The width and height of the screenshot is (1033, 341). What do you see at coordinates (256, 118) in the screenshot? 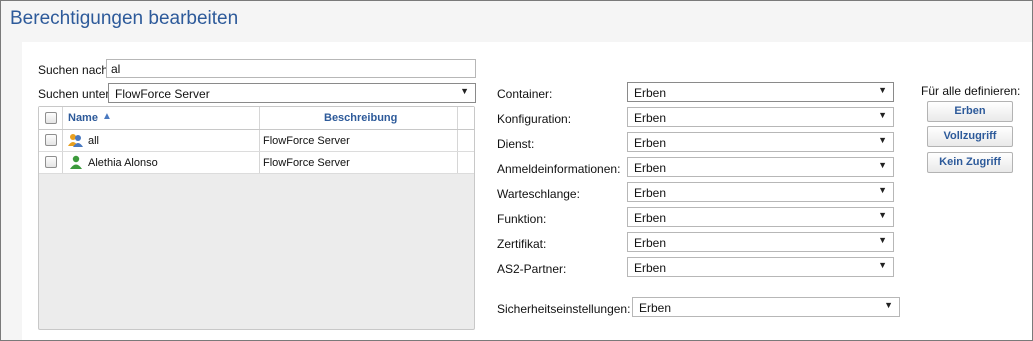
I see `table-header: Name ▲ Beschreibung` at bounding box center [256, 118].